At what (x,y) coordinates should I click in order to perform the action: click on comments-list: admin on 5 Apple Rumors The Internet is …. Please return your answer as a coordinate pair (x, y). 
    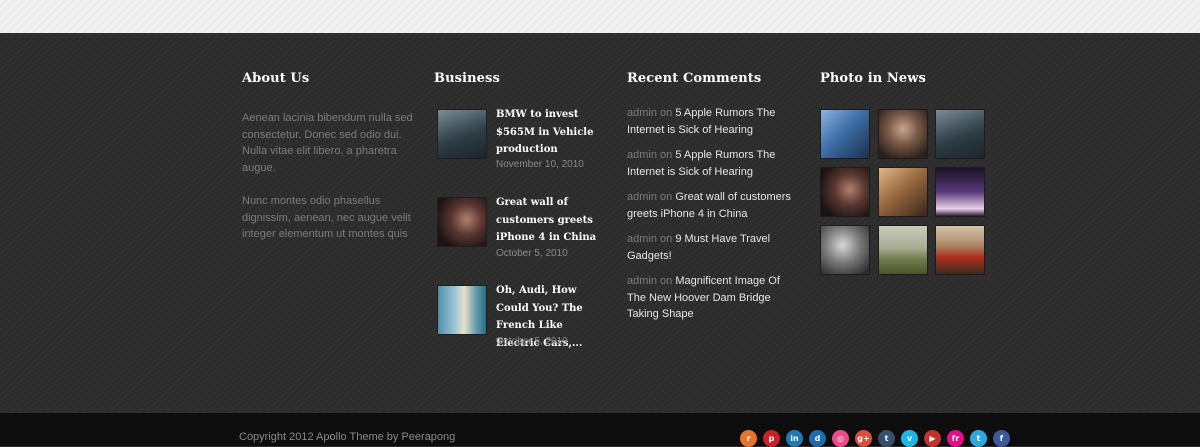
    Looking at the image, I should click on (709, 218).